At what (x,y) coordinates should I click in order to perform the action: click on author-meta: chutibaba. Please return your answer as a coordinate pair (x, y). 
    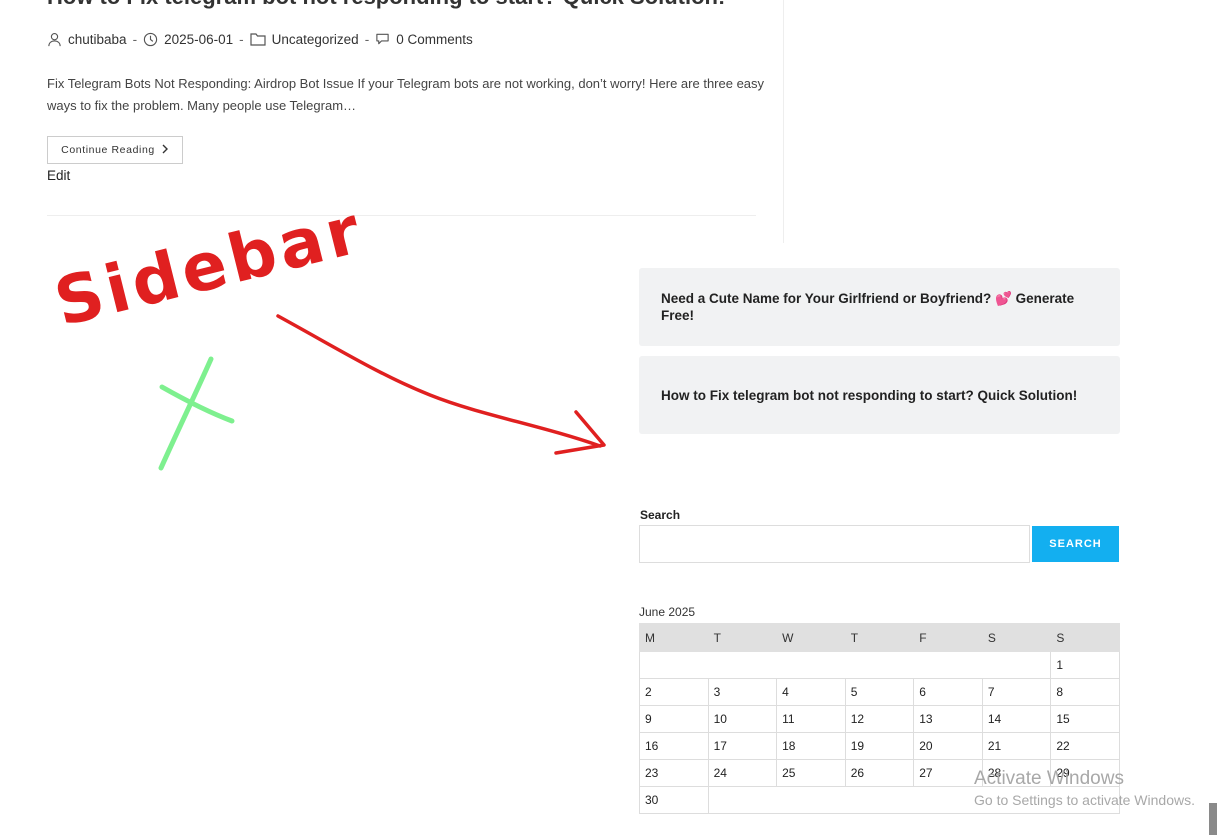
    Looking at the image, I should click on (87, 39).